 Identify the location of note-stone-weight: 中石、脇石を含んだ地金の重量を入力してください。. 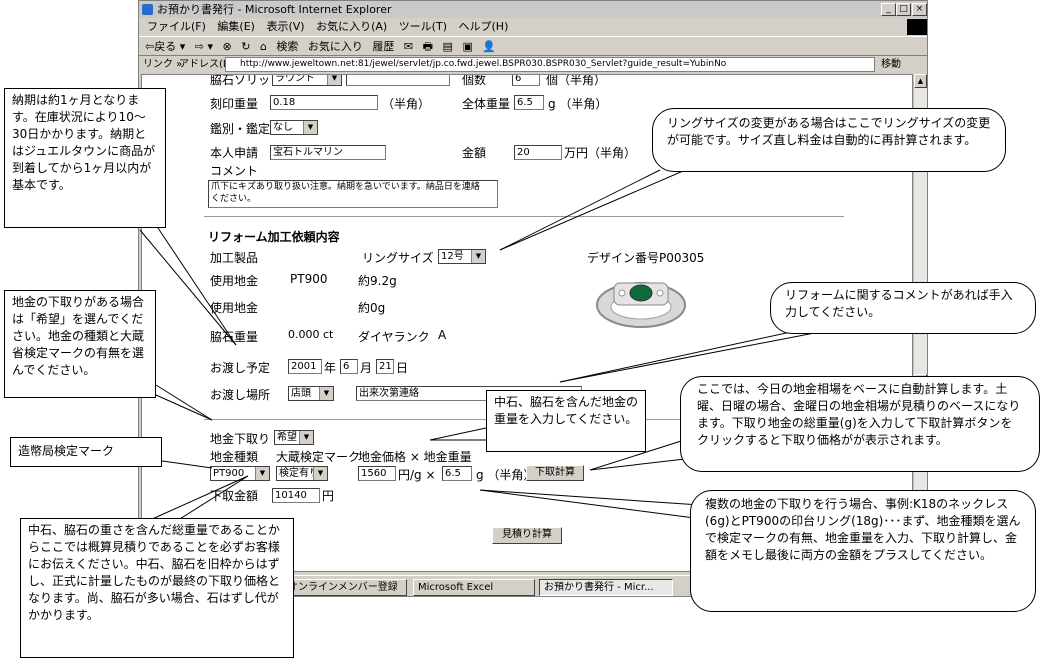
(566, 421).